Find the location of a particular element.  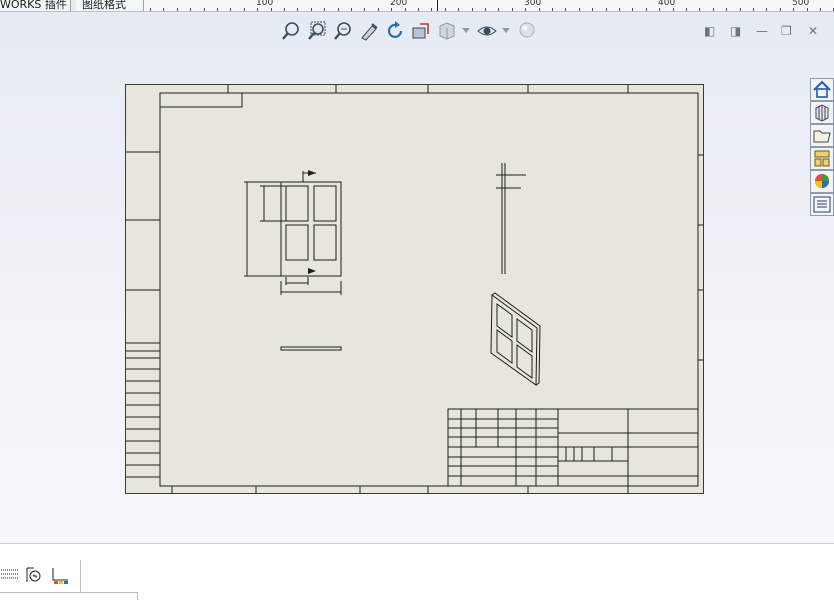

ruler-label: 300 is located at coordinates (533, 4).